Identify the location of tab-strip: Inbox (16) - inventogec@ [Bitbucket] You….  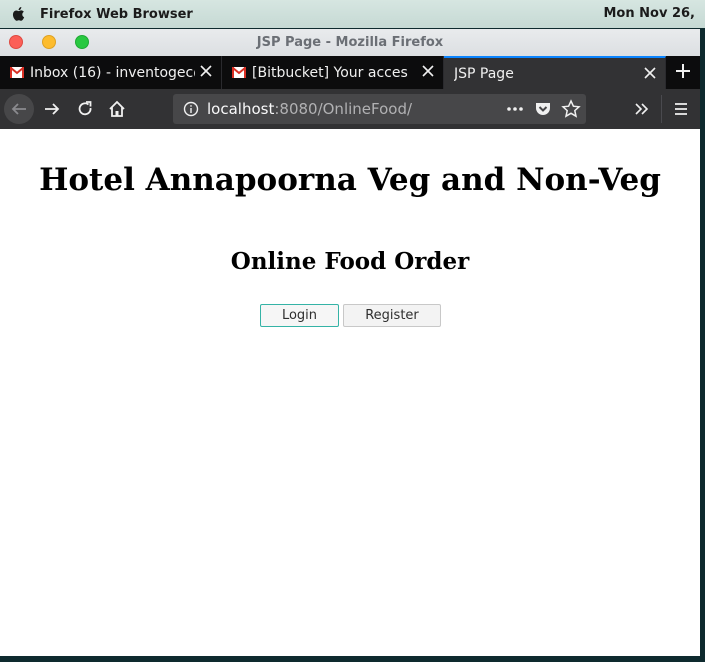
(350, 72).